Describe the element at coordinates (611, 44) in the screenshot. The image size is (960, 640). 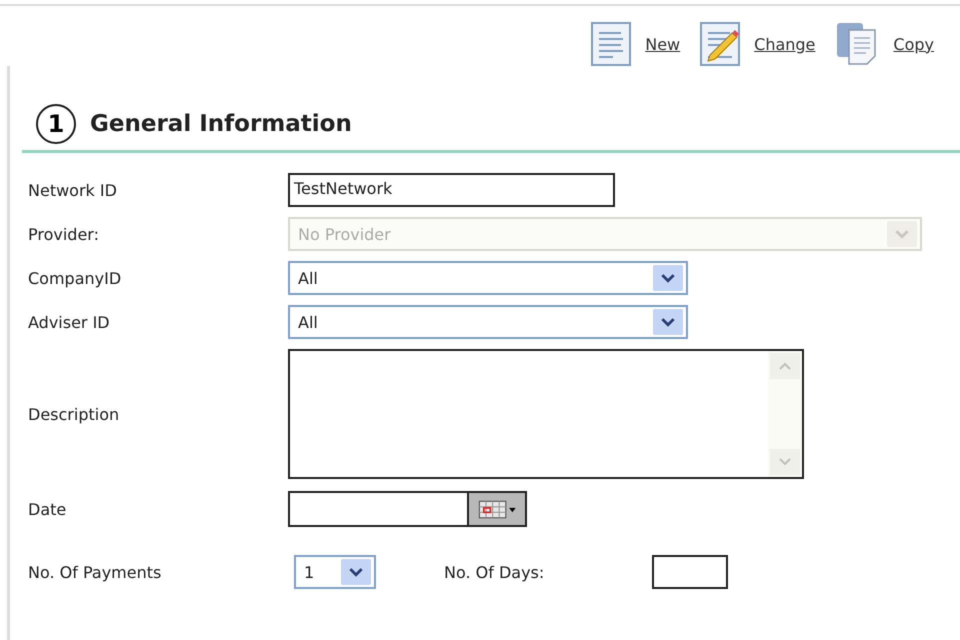
I see `document-icon` at that location.